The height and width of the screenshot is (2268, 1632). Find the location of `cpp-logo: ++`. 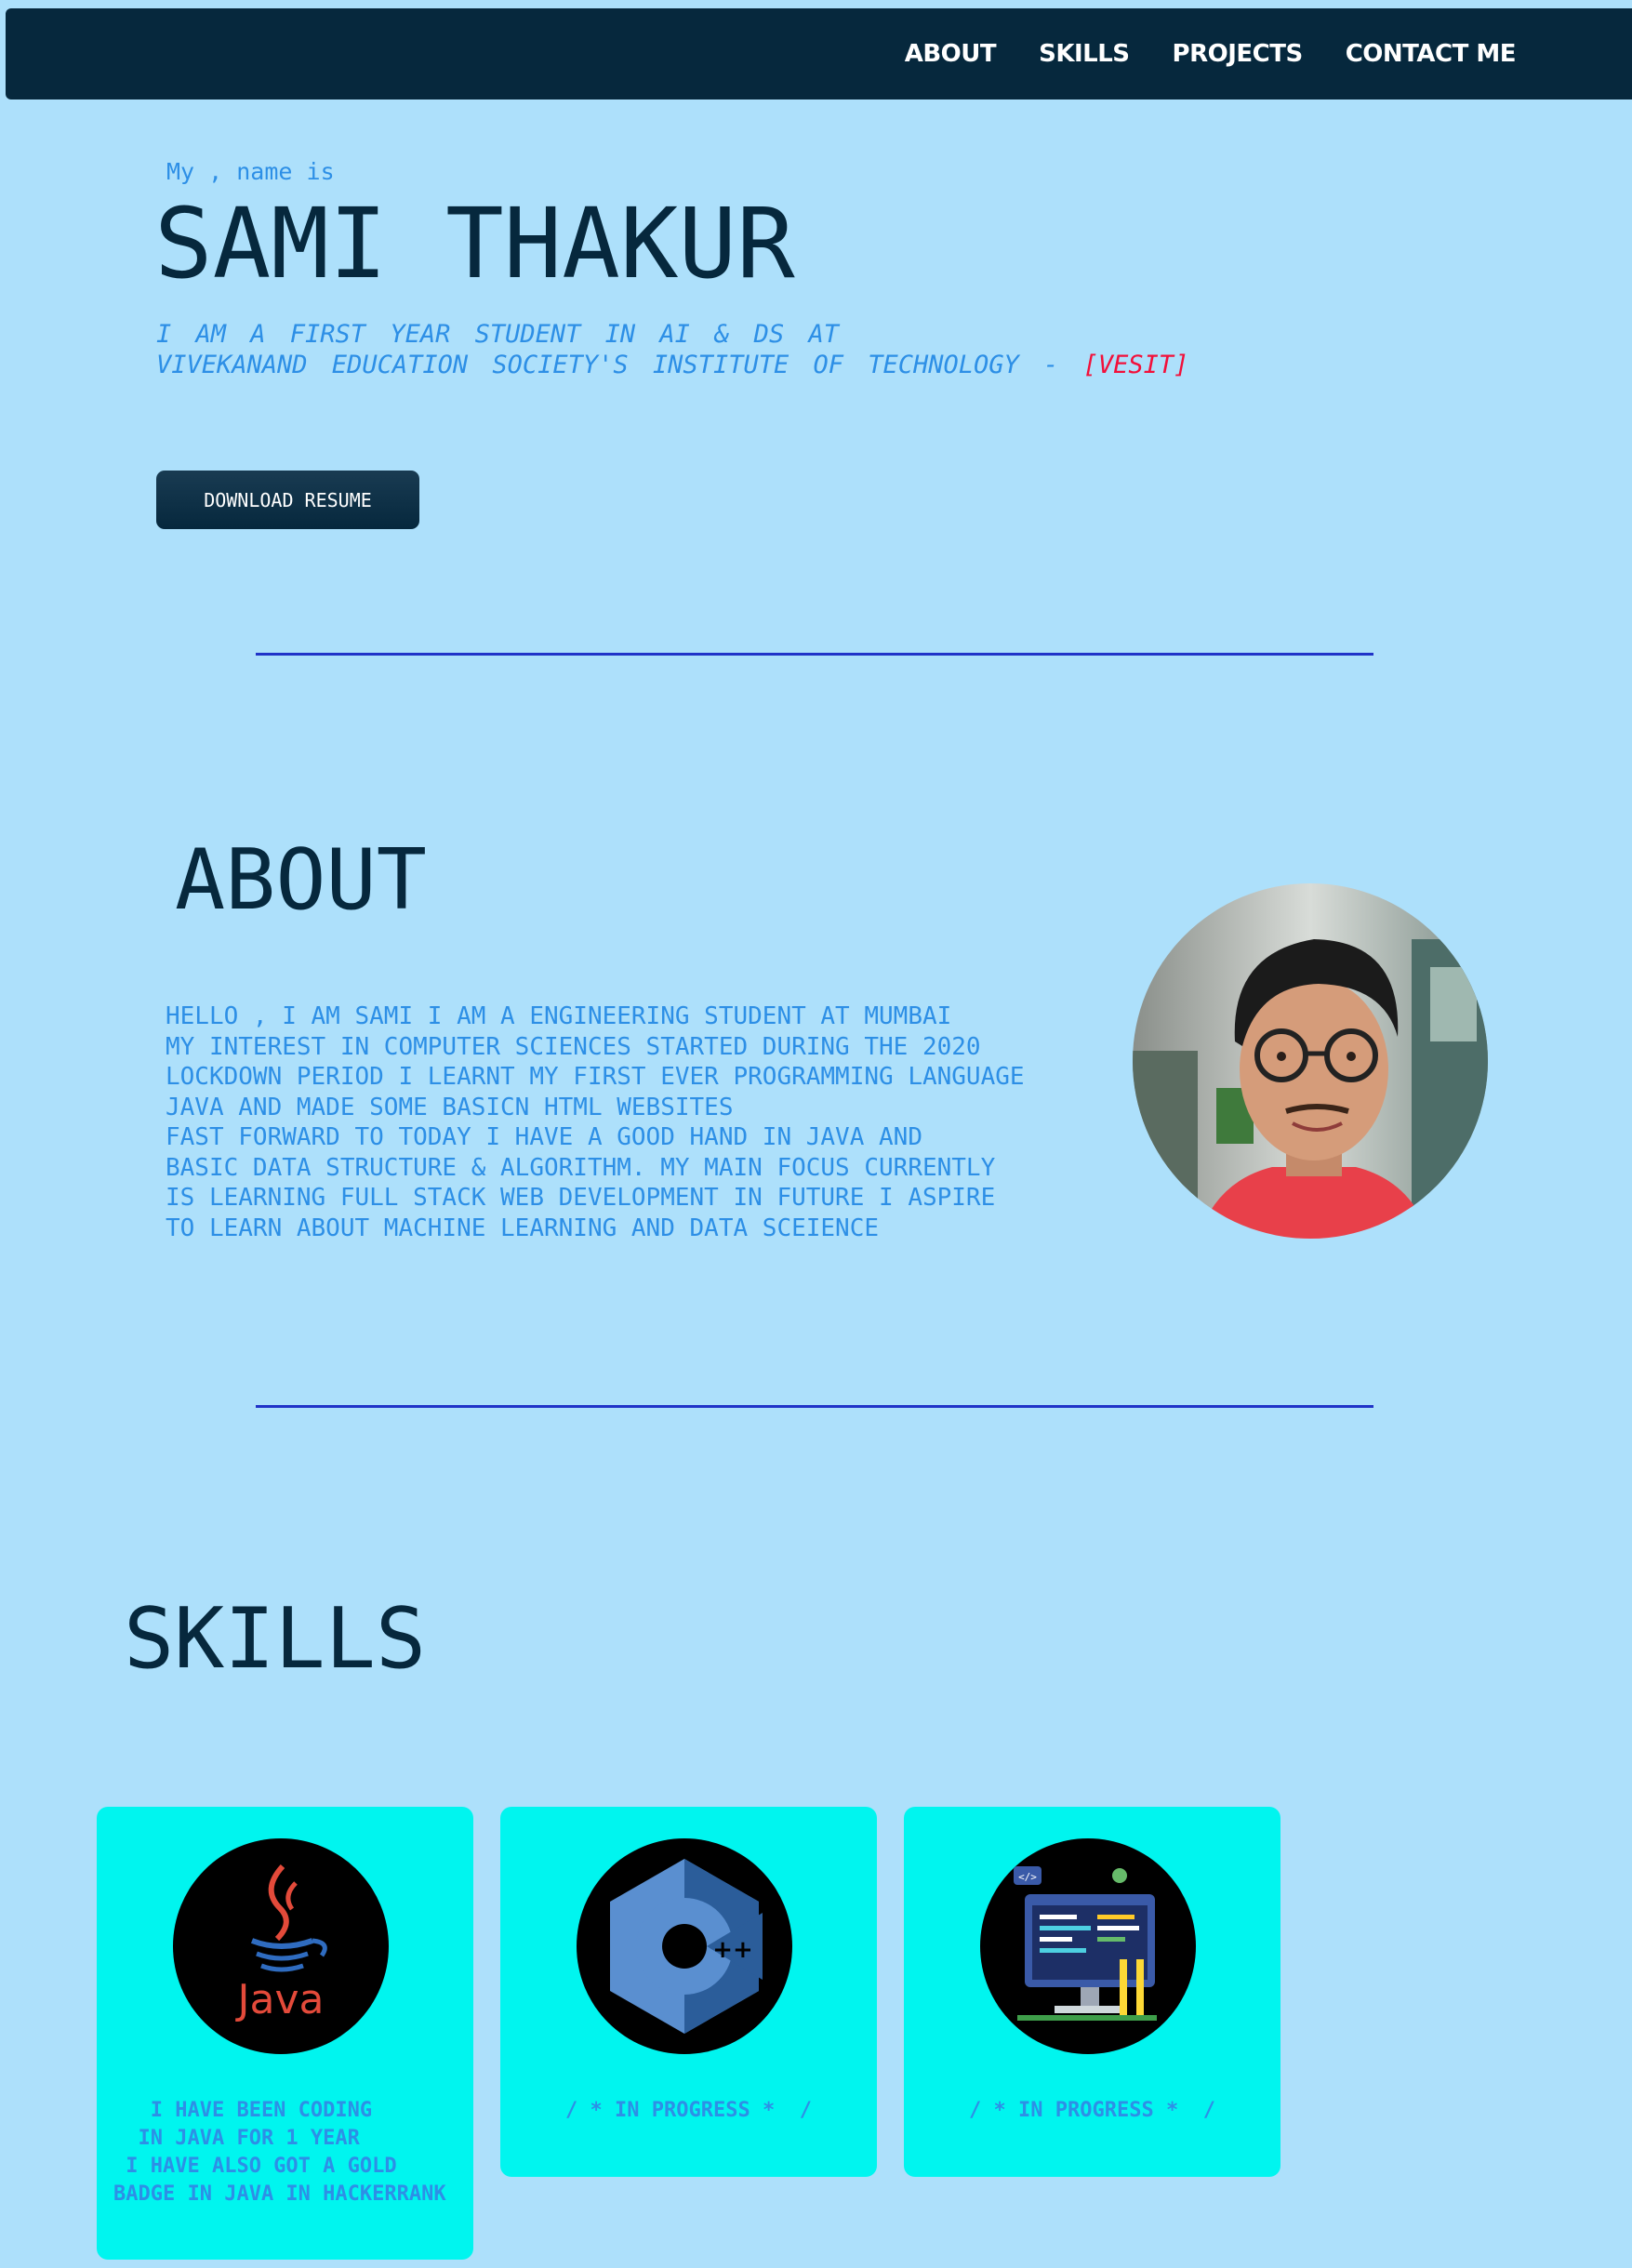

cpp-logo: ++ is located at coordinates (685, 1946).